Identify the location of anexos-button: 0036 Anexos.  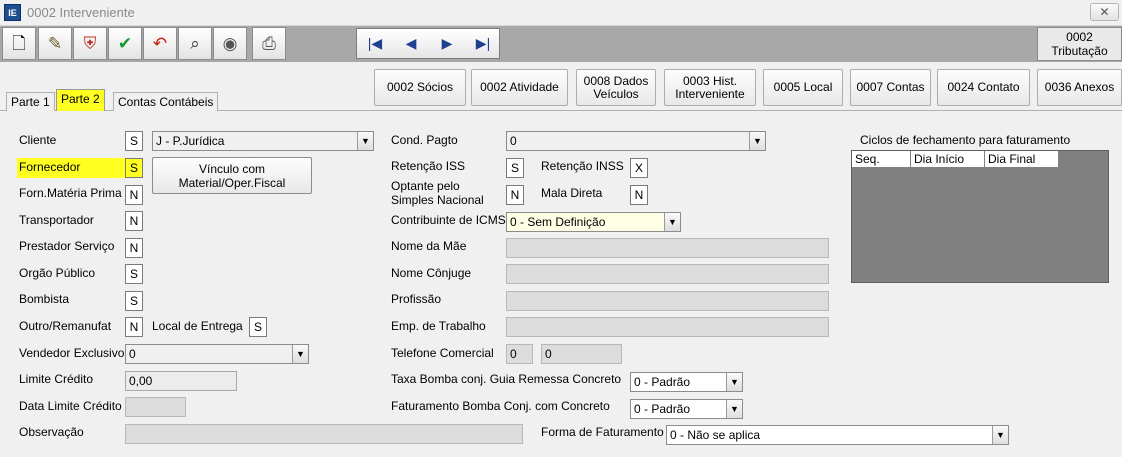
(1079, 87).